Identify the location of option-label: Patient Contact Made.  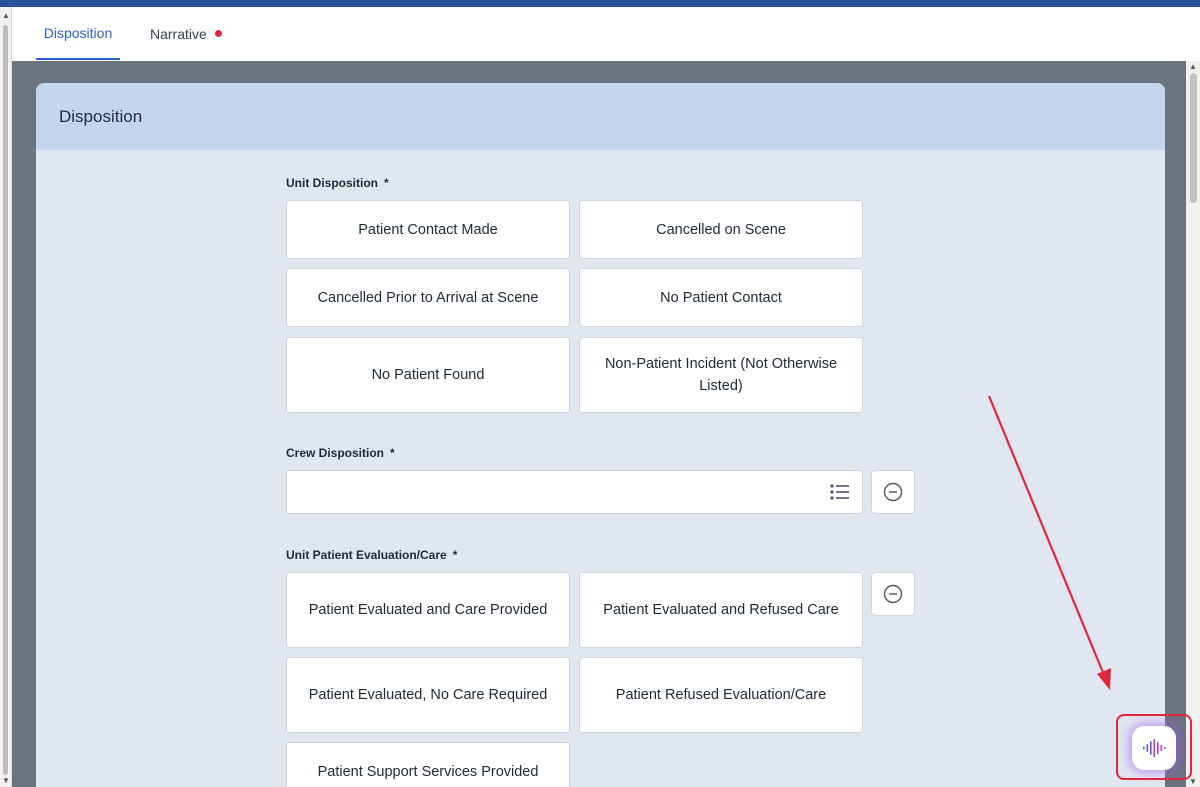
(428, 229).